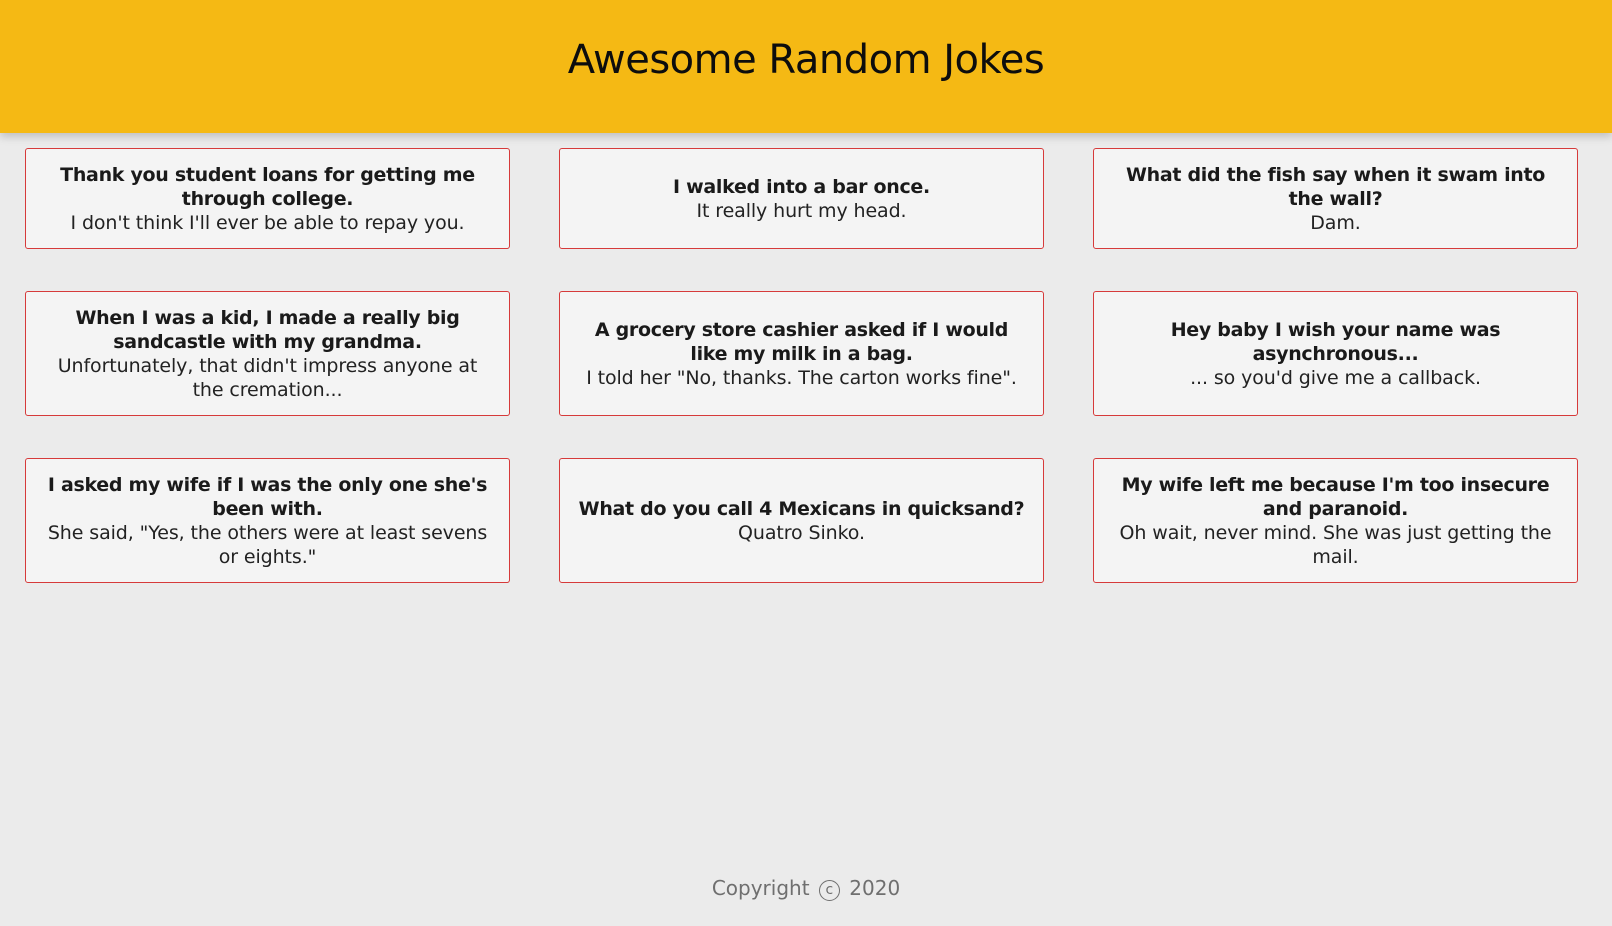 The height and width of the screenshot is (926, 1612). I want to click on joke-punchline: Quatro Sinko., so click(801, 532).